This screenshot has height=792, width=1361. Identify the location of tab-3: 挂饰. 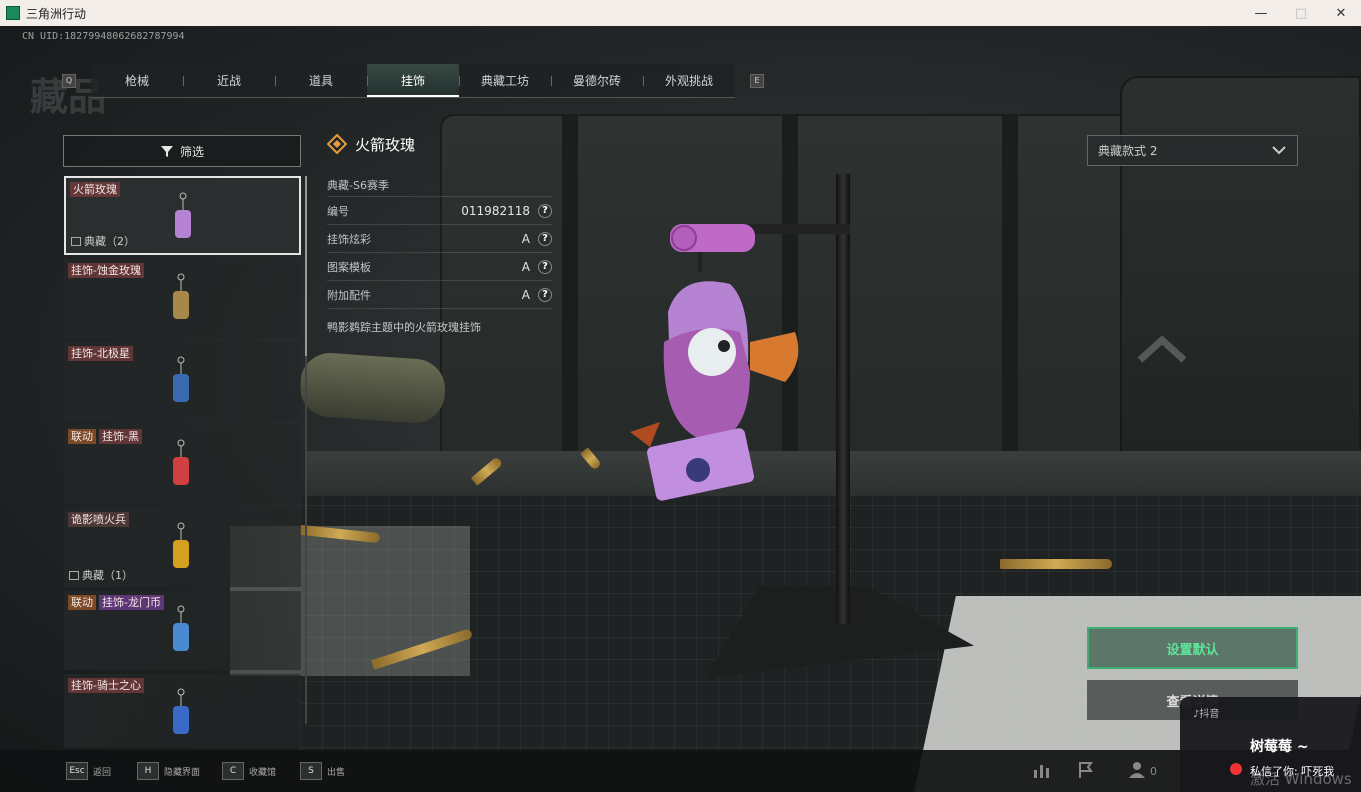
(413, 80).